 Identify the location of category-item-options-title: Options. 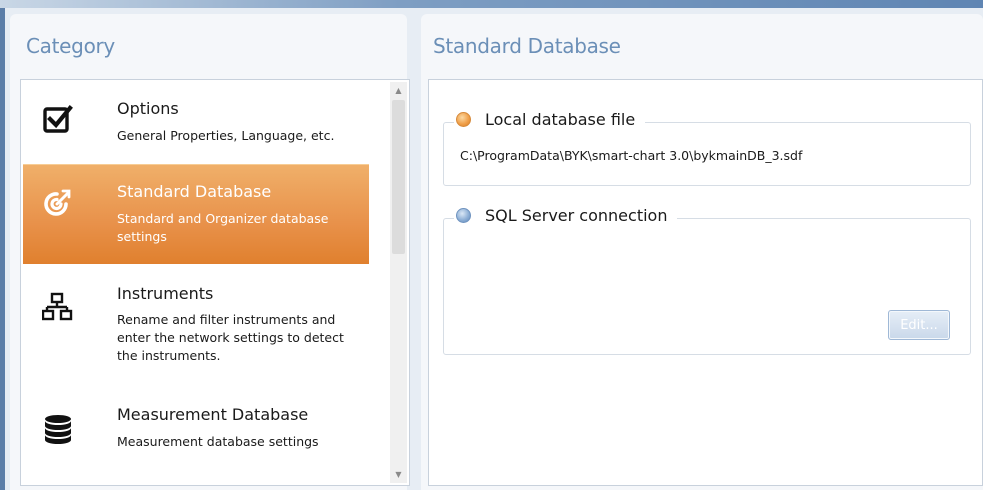
(148, 108).